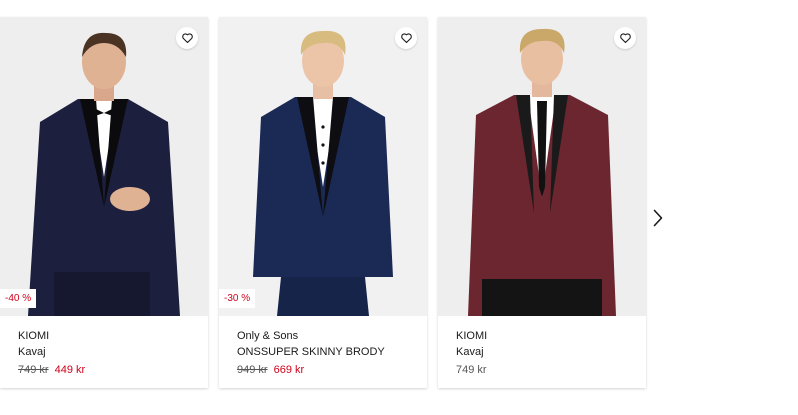 The width and height of the screenshot is (798, 415). I want to click on product-price: 749 kr 449 kr, so click(108, 370).